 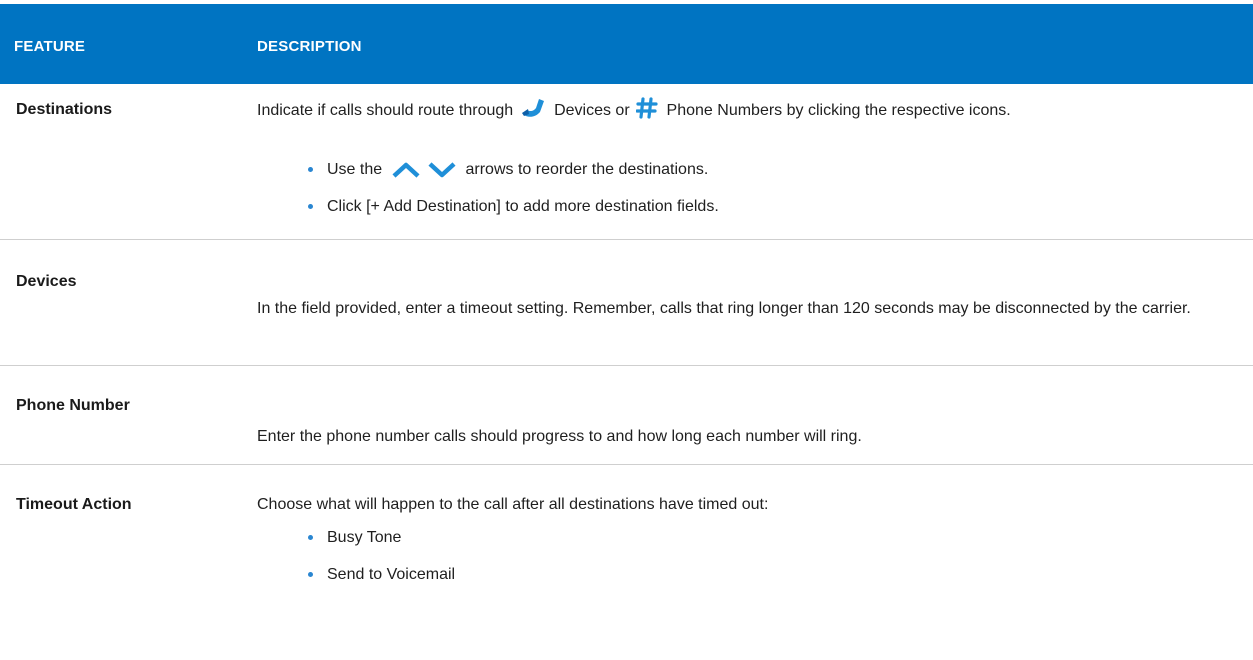 What do you see at coordinates (355, 169) in the screenshot?
I see `bullet-reorder-before: Use the` at bounding box center [355, 169].